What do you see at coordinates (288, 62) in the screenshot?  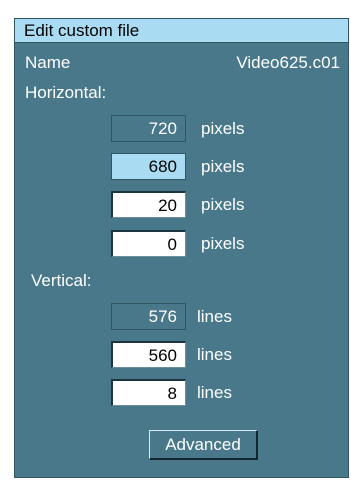 I see `file-name-value: Video625.c01` at bounding box center [288, 62].